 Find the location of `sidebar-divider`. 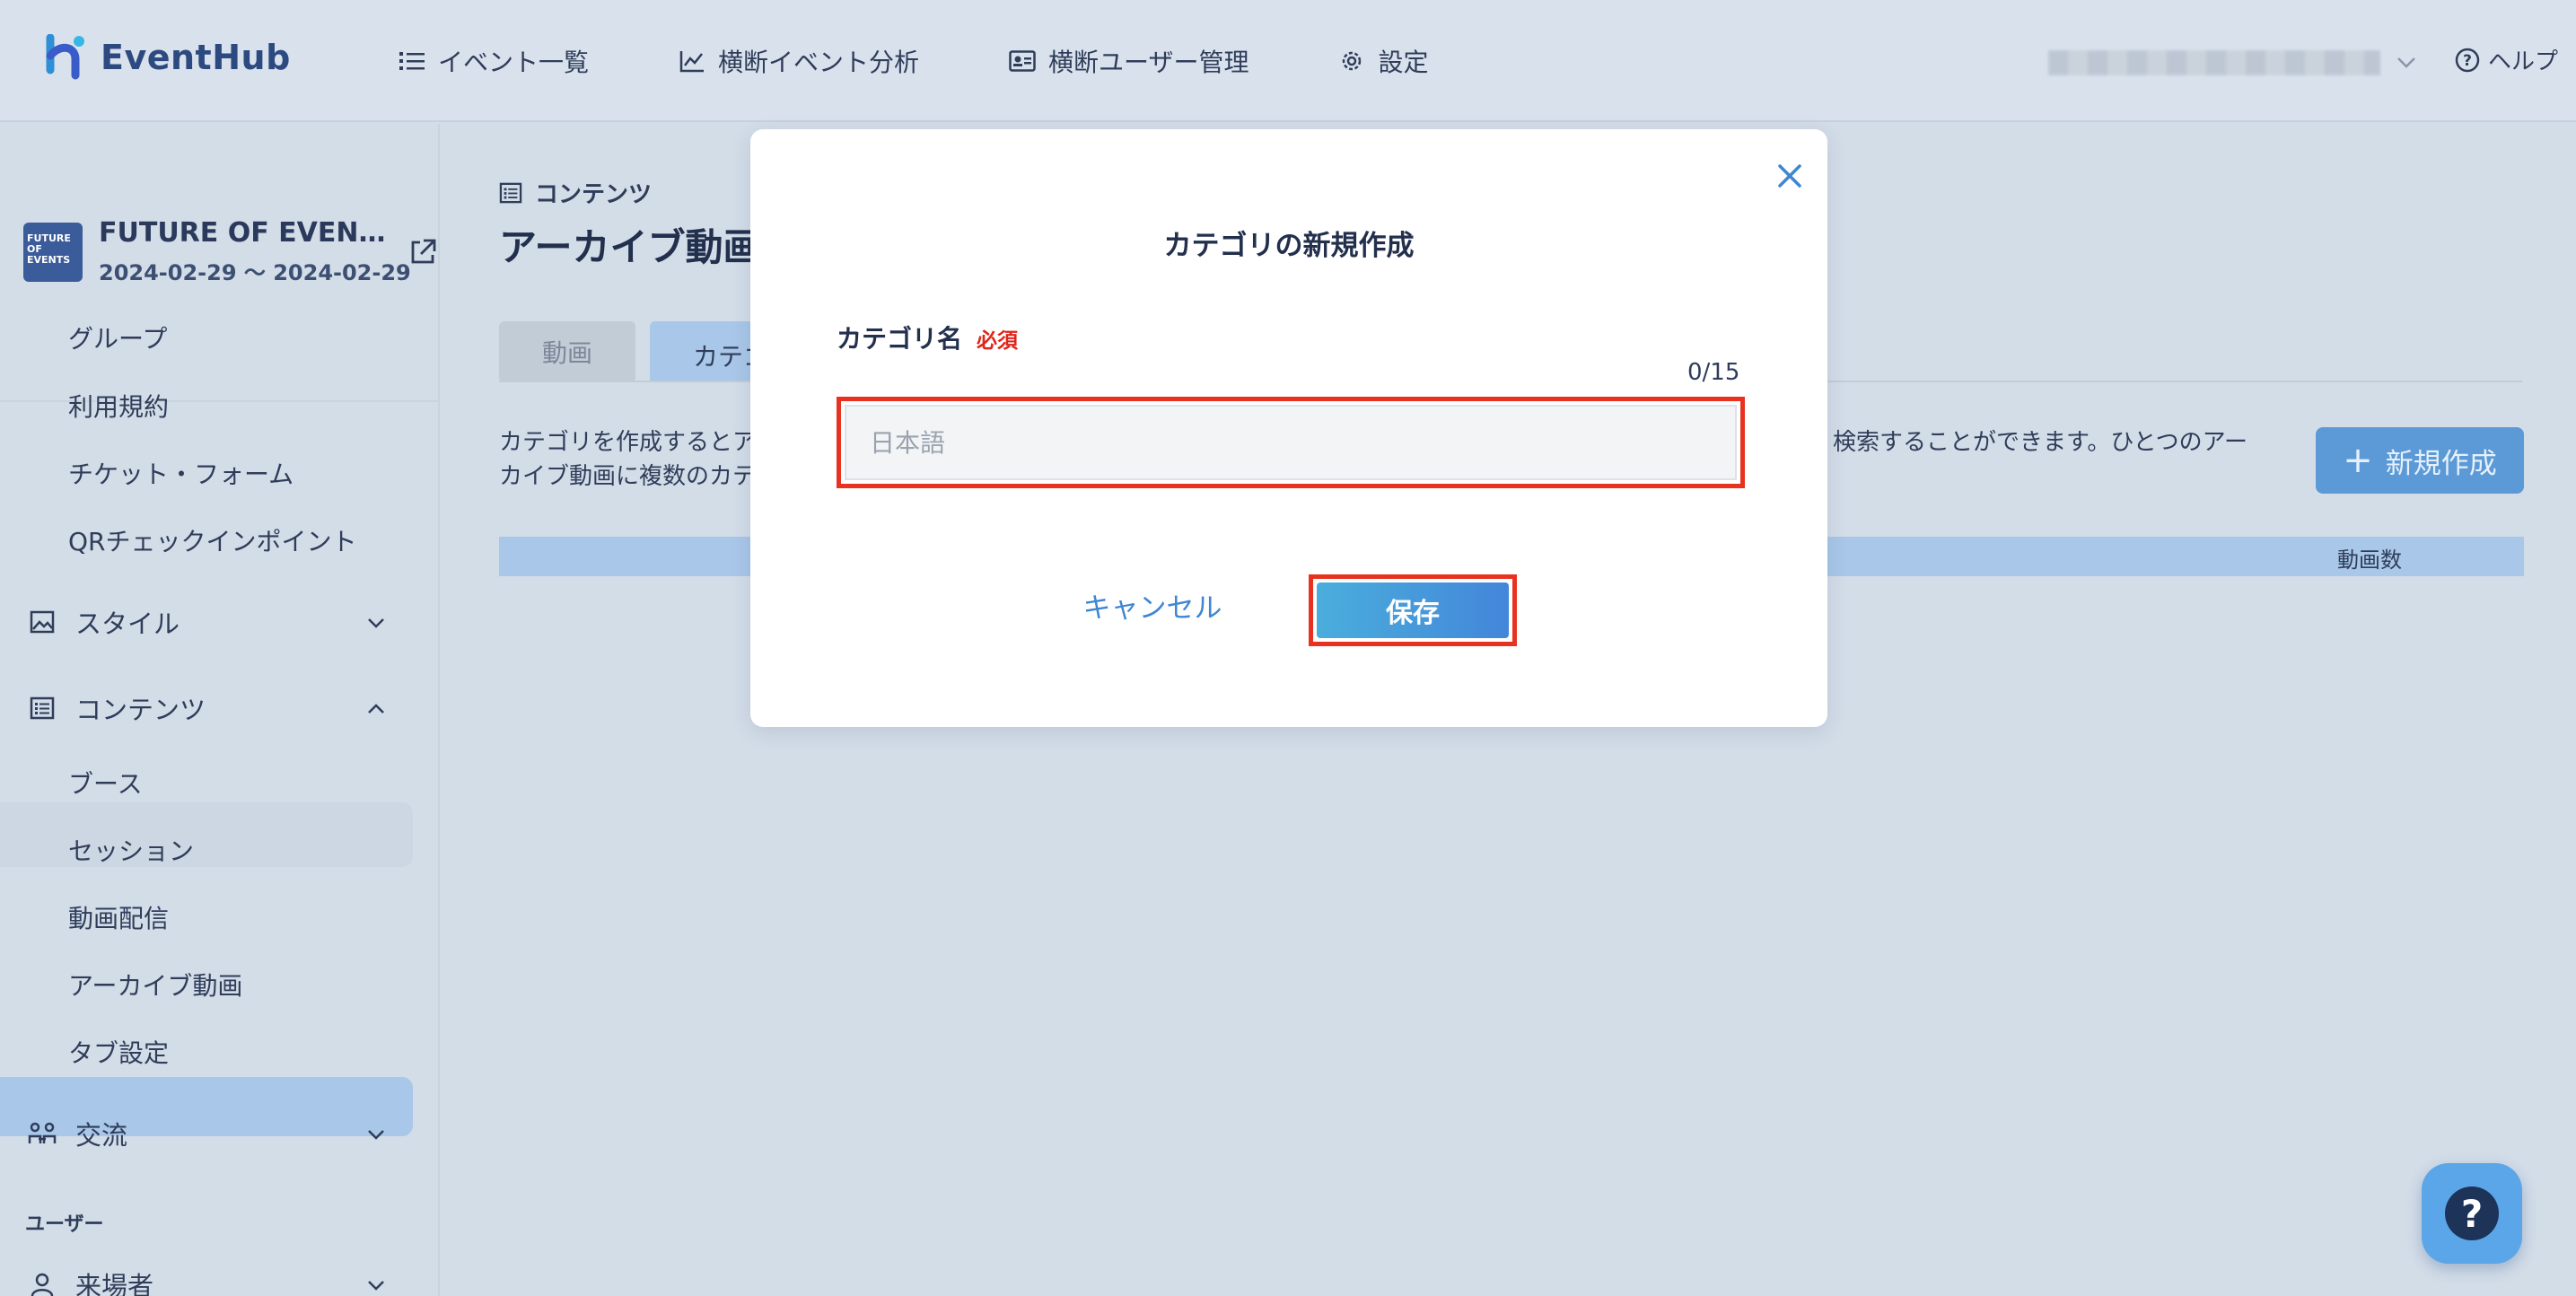

sidebar-divider is located at coordinates (220, 401).